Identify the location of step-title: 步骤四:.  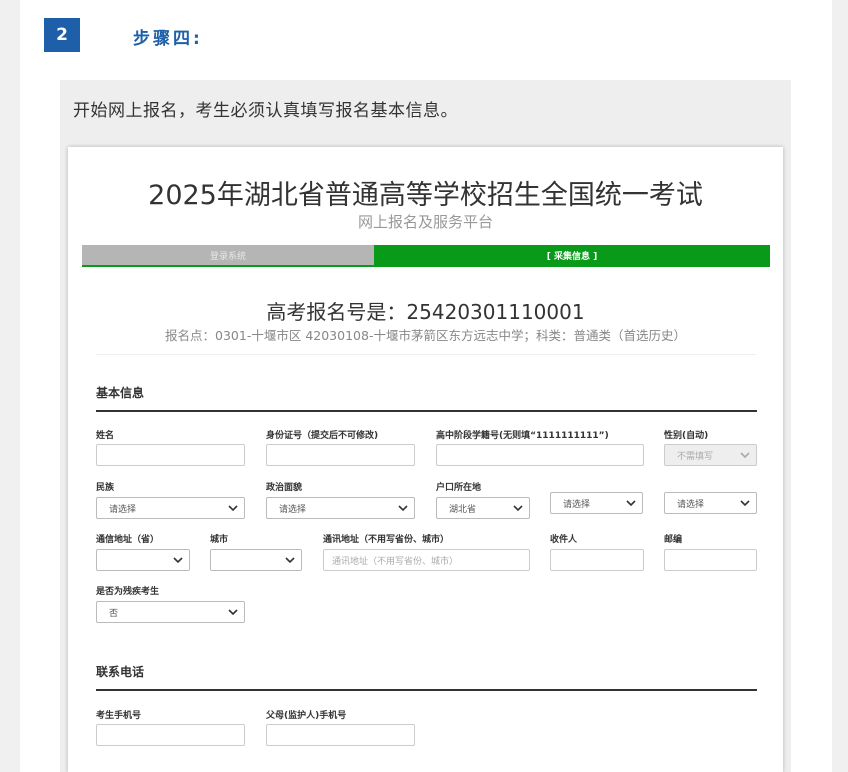
(168, 39).